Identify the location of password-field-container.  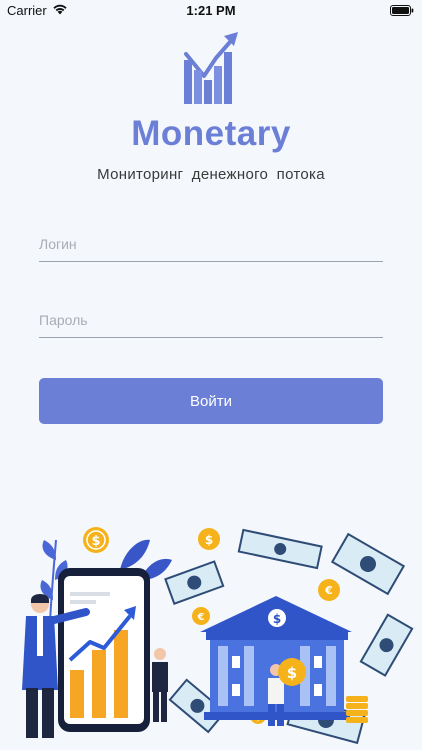
(211, 320).